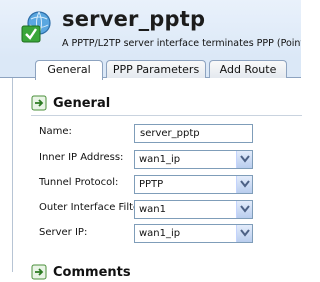 The height and width of the screenshot is (282, 320). What do you see at coordinates (82, 103) in the screenshot?
I see `general-section-title: General` at bounding box center [82, 103].